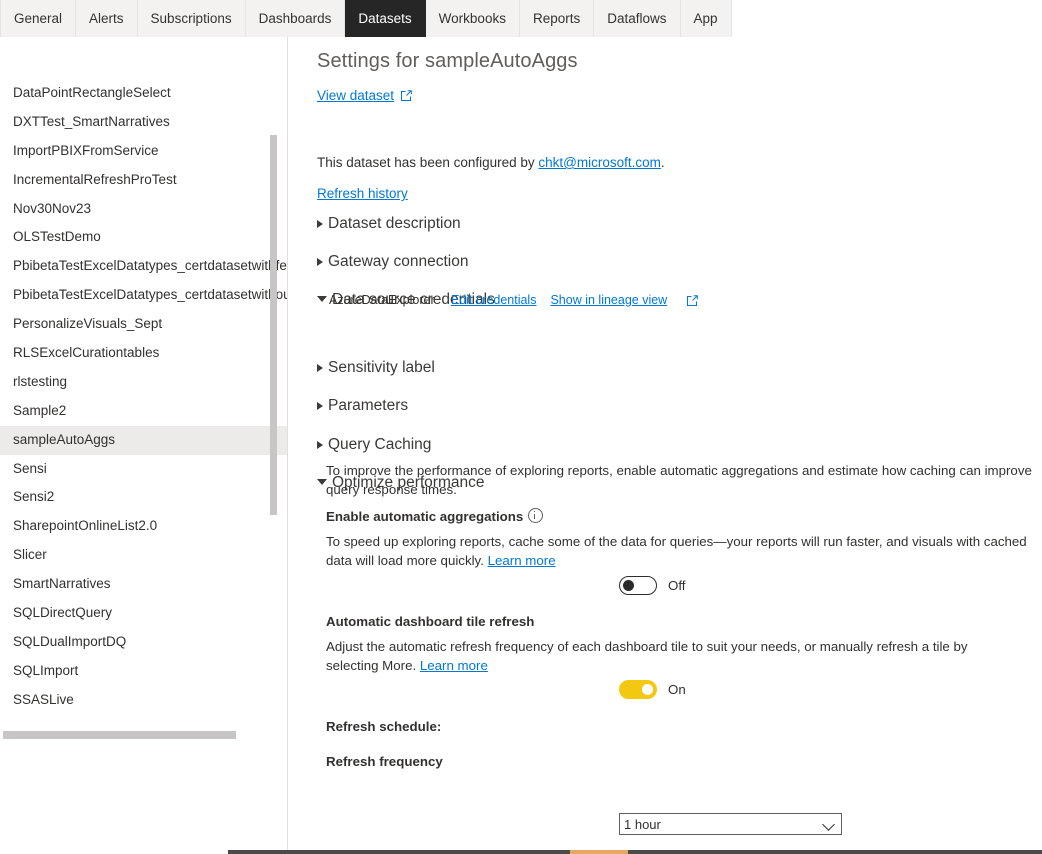  I want to click on dataset-list-item-label: SQLImport, so click(46, 670).